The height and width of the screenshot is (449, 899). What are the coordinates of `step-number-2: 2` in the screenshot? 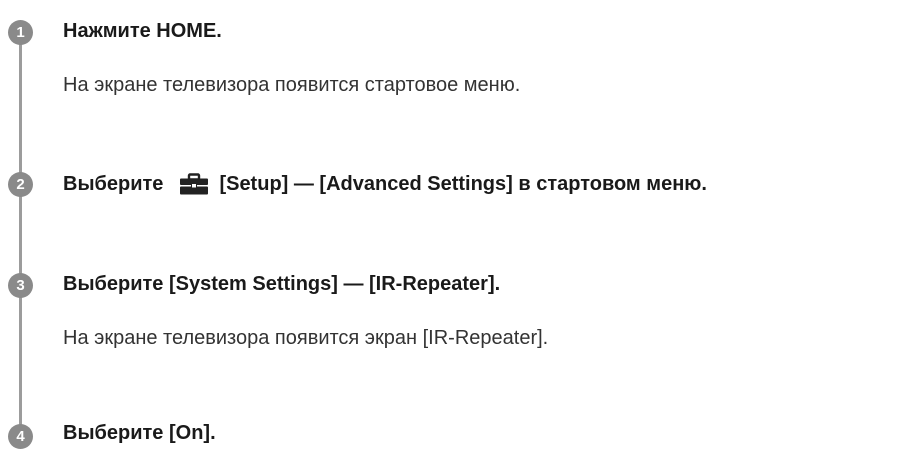 It's located at (20, 184).